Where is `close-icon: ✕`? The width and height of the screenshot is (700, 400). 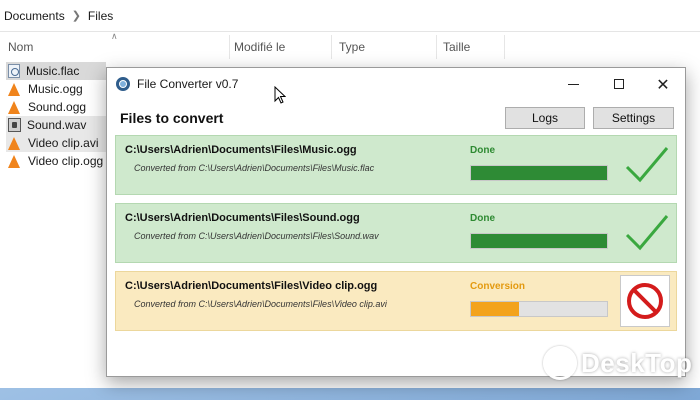 close-icon: ✕ is located at coordinates (663, 84).